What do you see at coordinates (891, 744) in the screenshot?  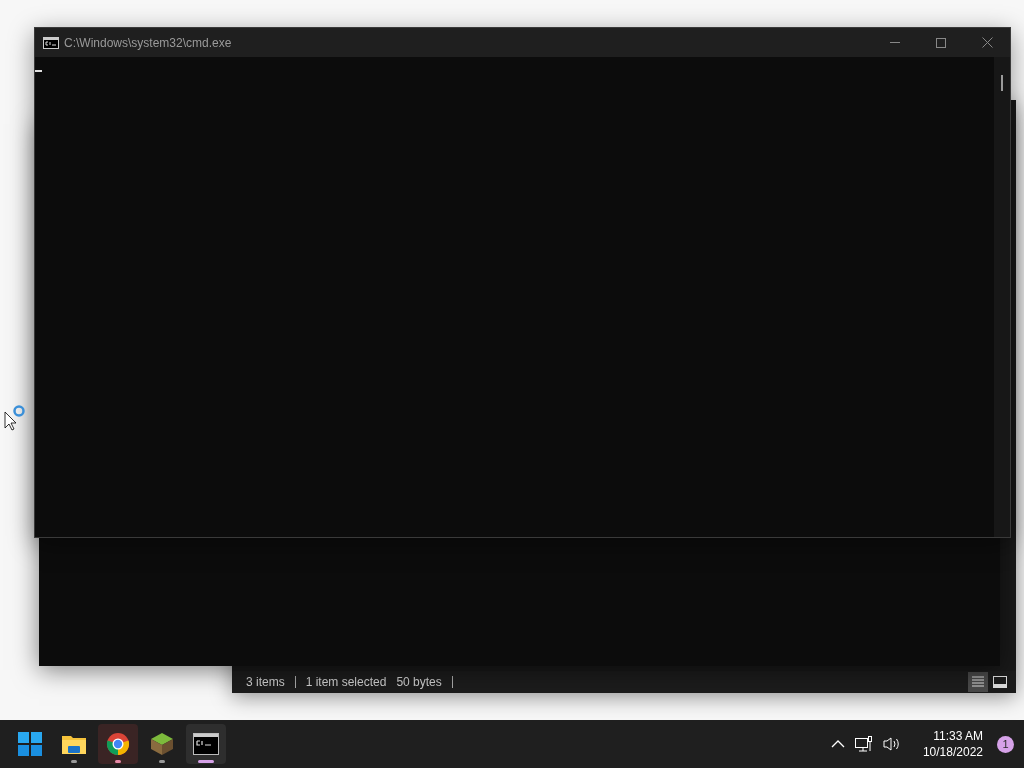 I see `speaker-icon` at bounding box center [891, 744].